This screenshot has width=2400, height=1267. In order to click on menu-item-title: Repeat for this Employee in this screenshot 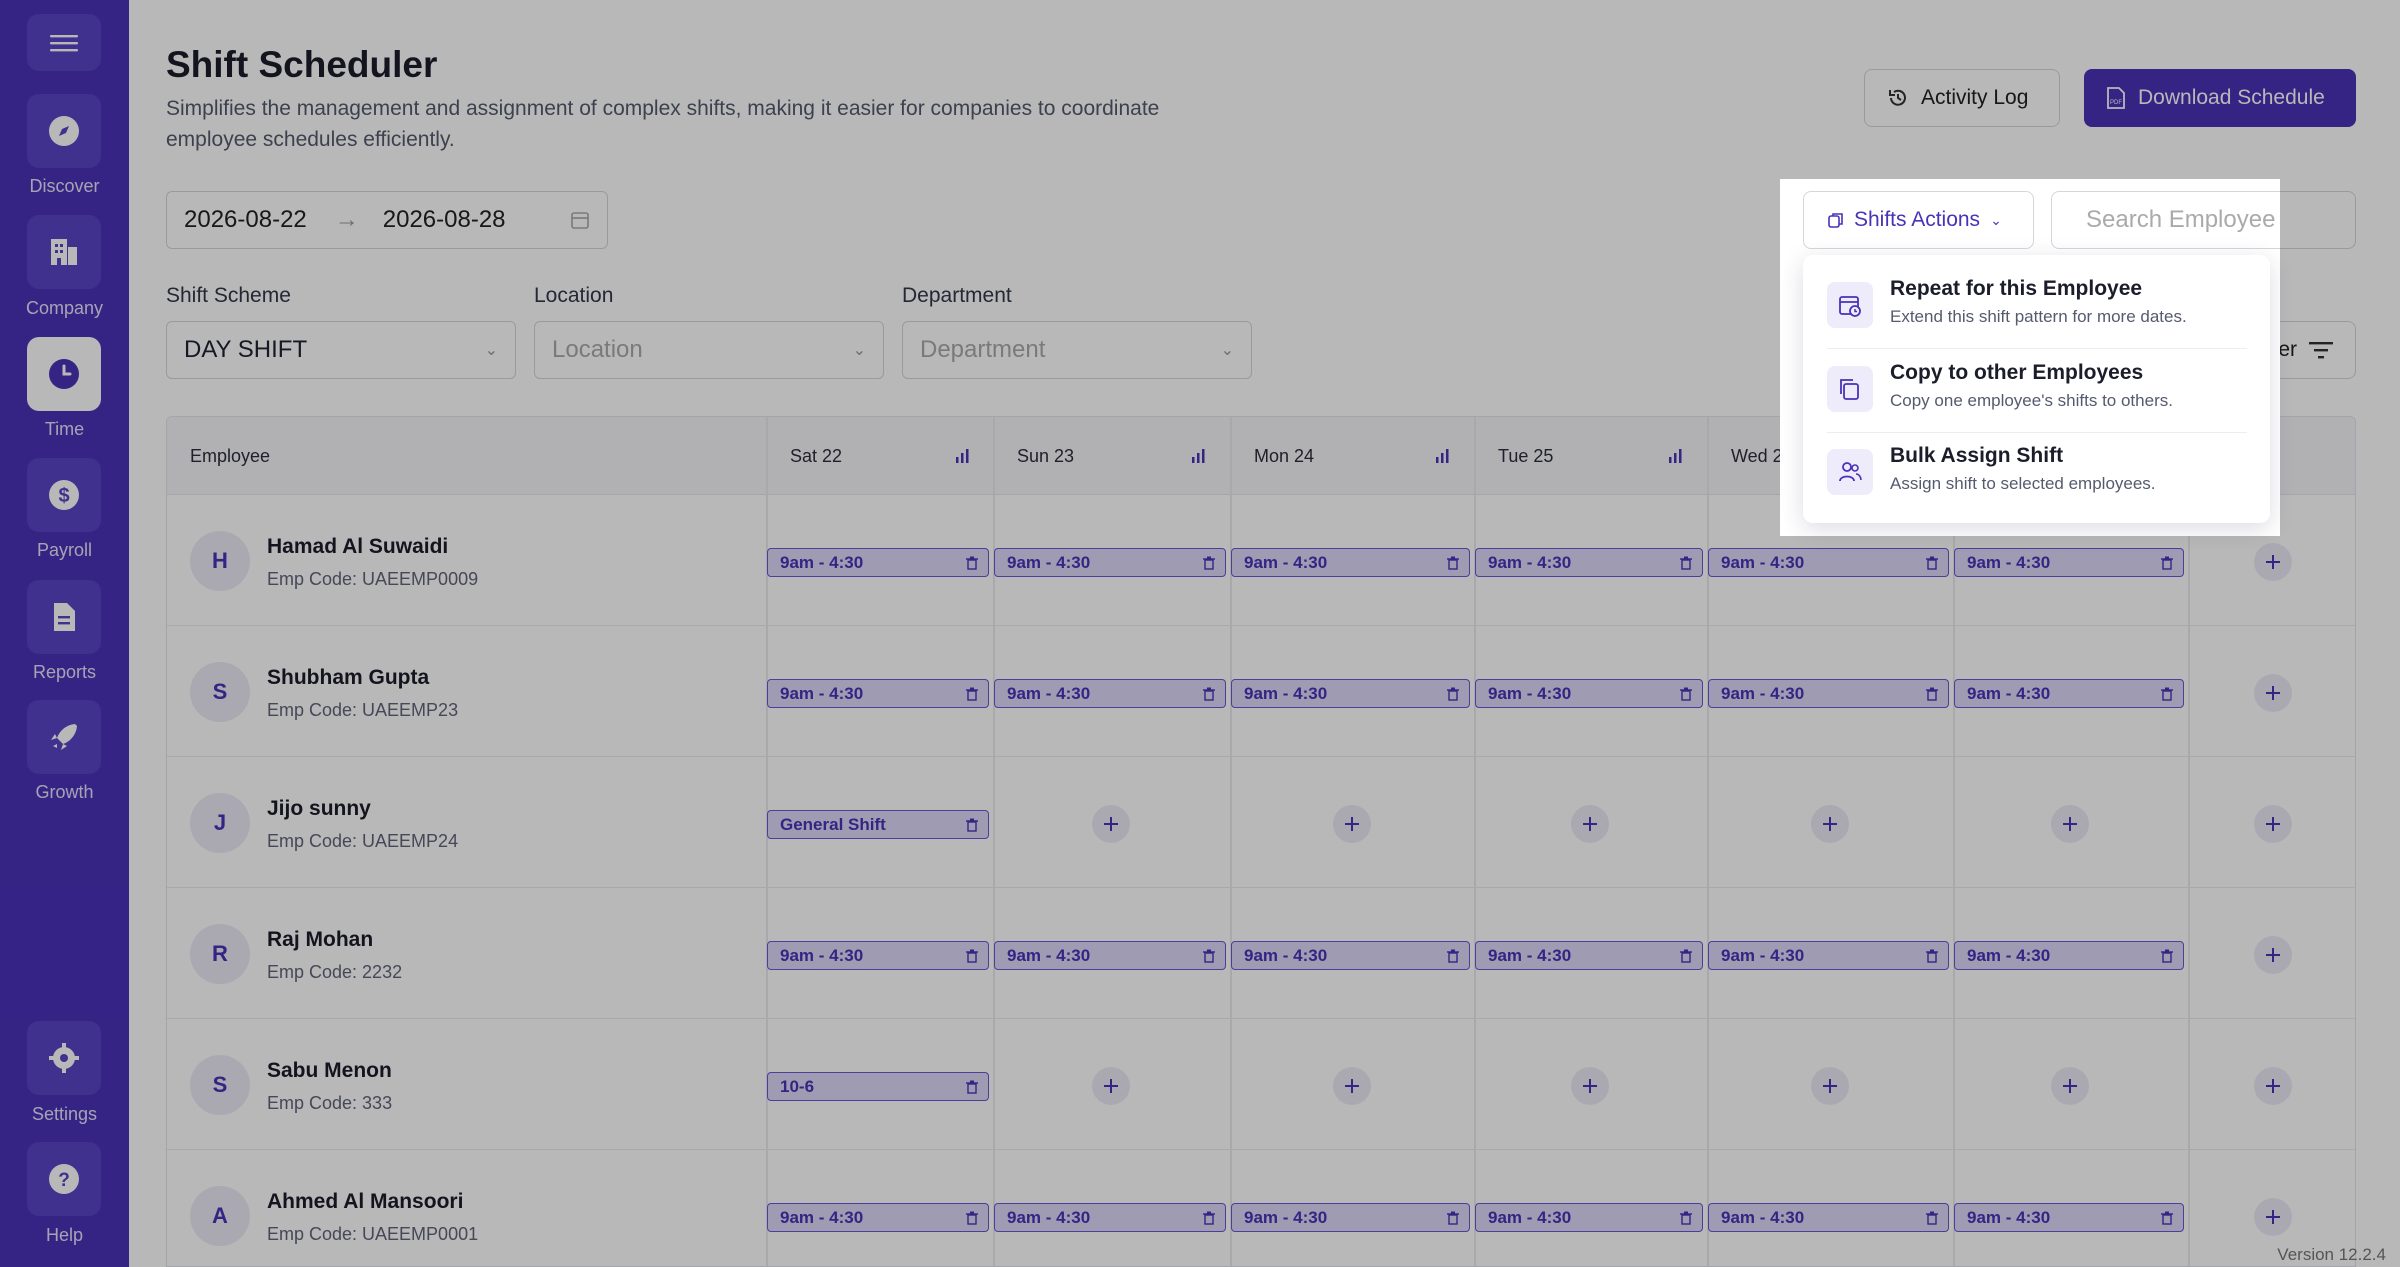, I will do `click(2016, 288)`.